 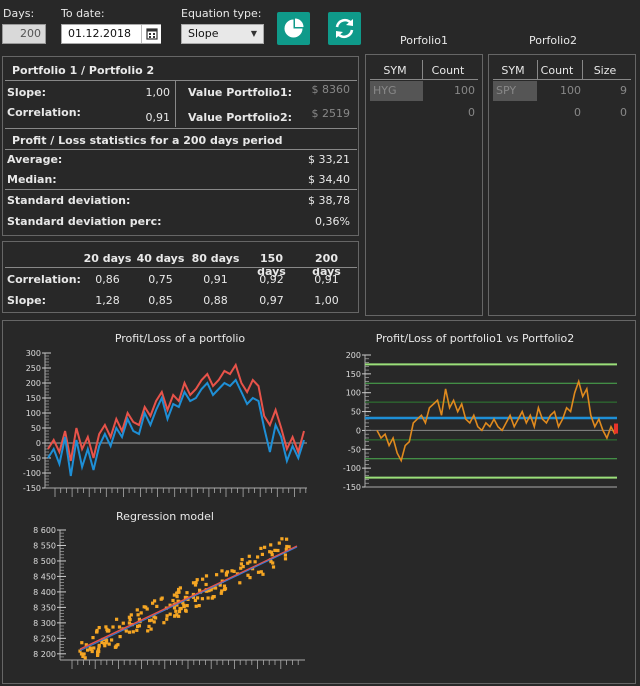 I want to click on p1-sym-value: HYG, so click(x=385, y=90).